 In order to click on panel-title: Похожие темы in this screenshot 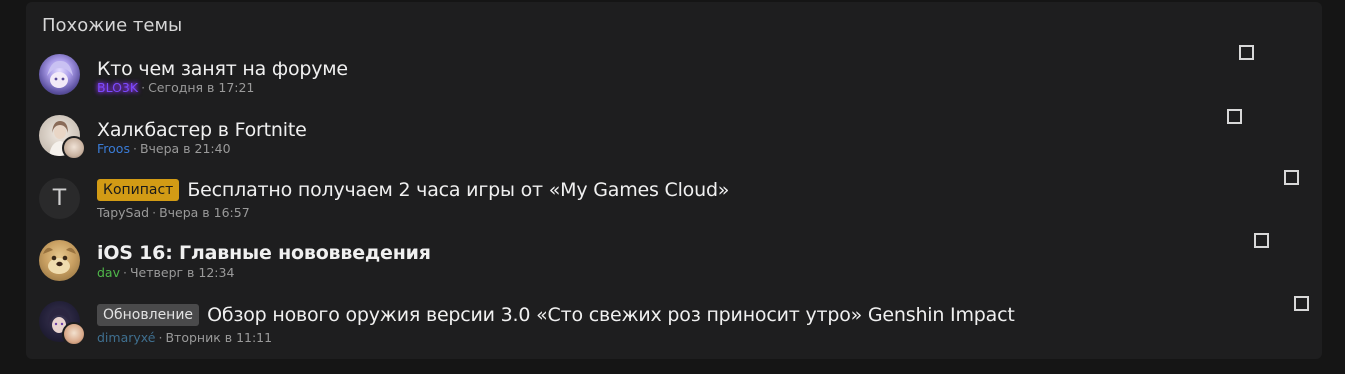, I will do `click(112, 25)`.